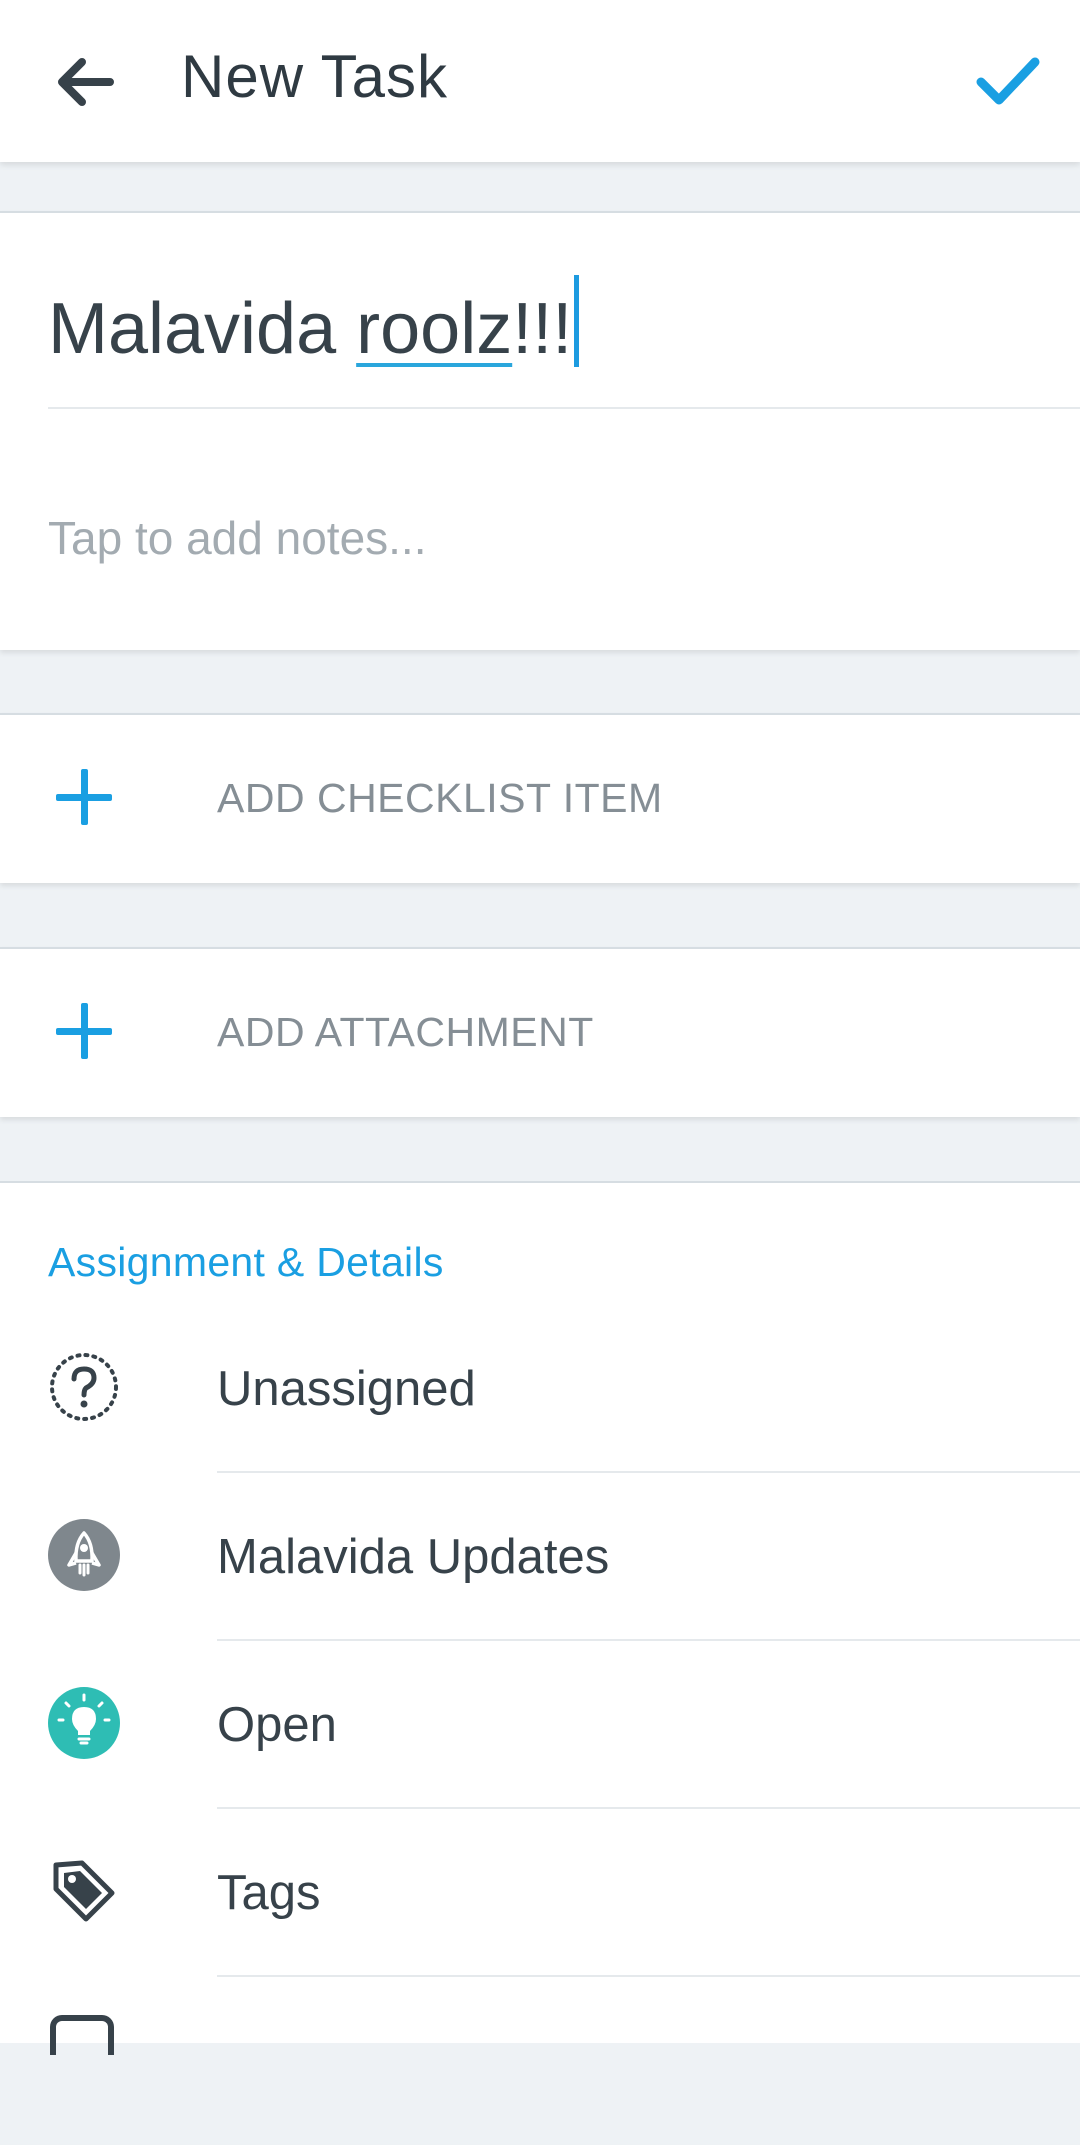  Describe the element at coordinates (440, 798) in the screenshot. I see `add-checklist-item-label: ADD CHECKLIST ITEM` at that location.